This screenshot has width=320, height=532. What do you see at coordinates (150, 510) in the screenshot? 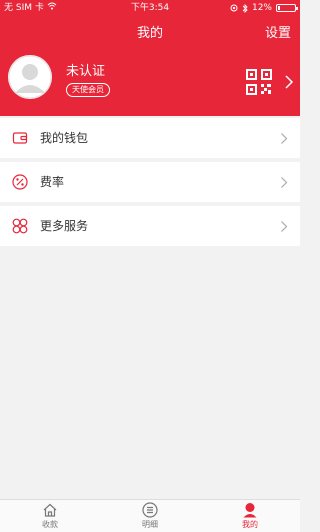
I see `list-icon` at bounding box center [150, 510].